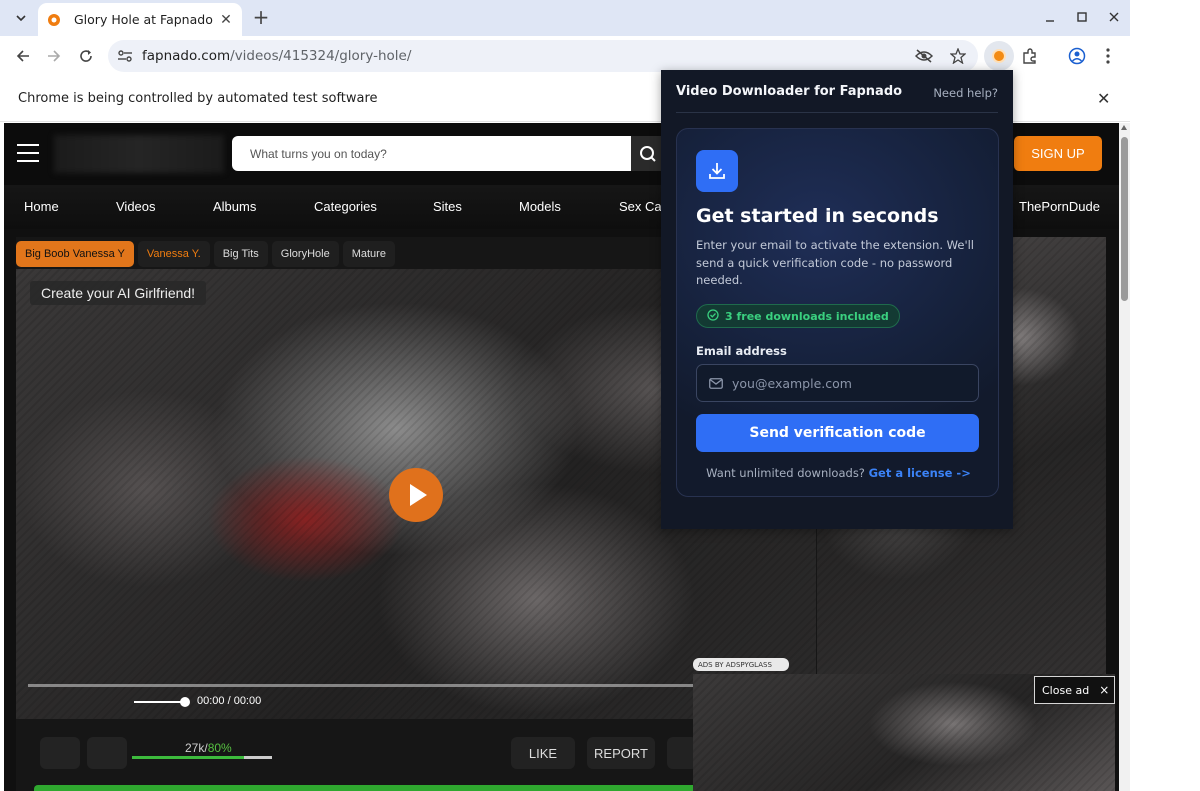 Image resolution: width=1200 pixels, height=791 pixels. Describe the element at coordinates (240, 254) in the screenshot. I see `tag-item: Big Tits` at that location.